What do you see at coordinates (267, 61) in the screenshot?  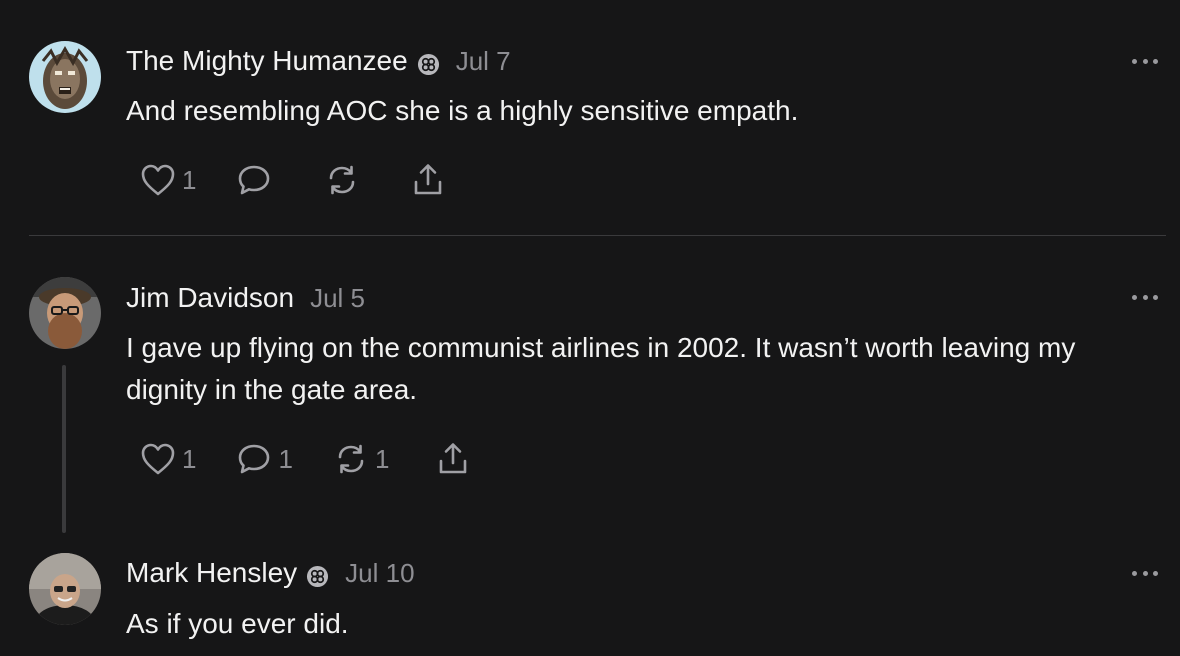 I see `author-name: The Mighty Humanzee` at bounding box center [267, 61].